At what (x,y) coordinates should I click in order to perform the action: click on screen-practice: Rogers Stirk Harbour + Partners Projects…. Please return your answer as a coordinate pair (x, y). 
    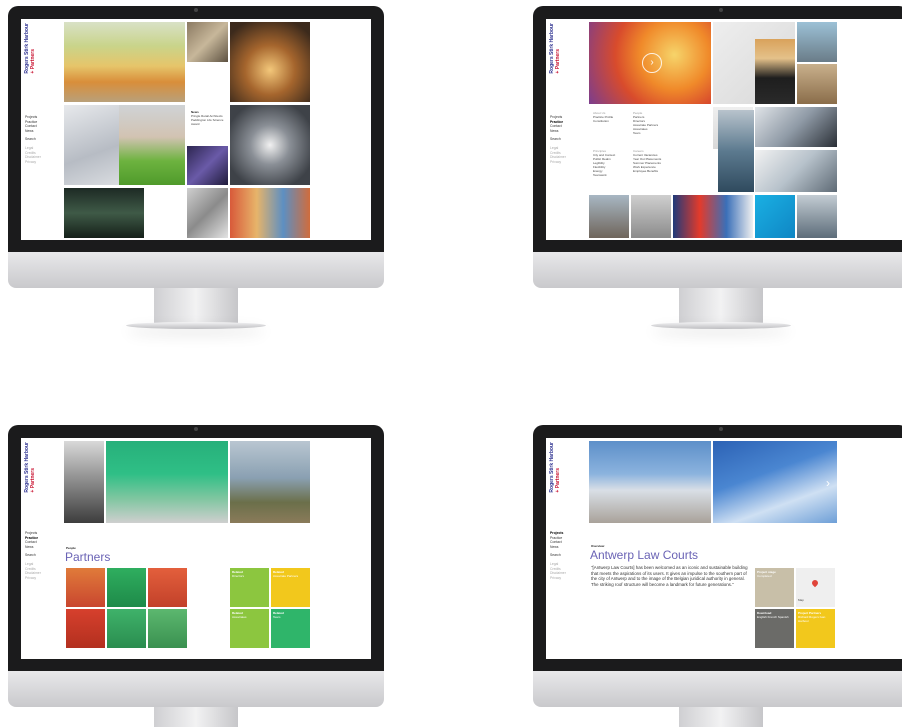
    Looking at the image, I should click on (724, 129).